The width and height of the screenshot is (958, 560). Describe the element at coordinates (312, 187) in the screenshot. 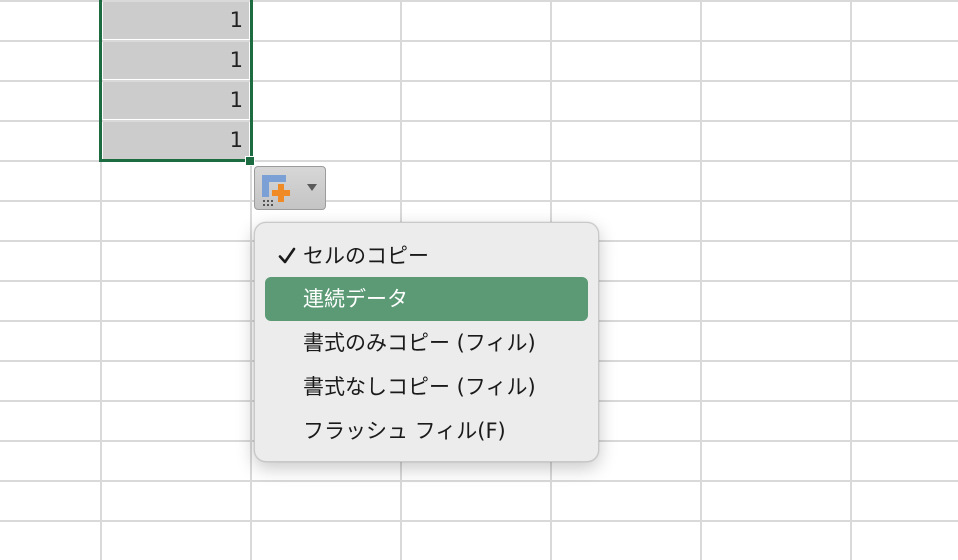

I see `chevron-down-icon` at that location.